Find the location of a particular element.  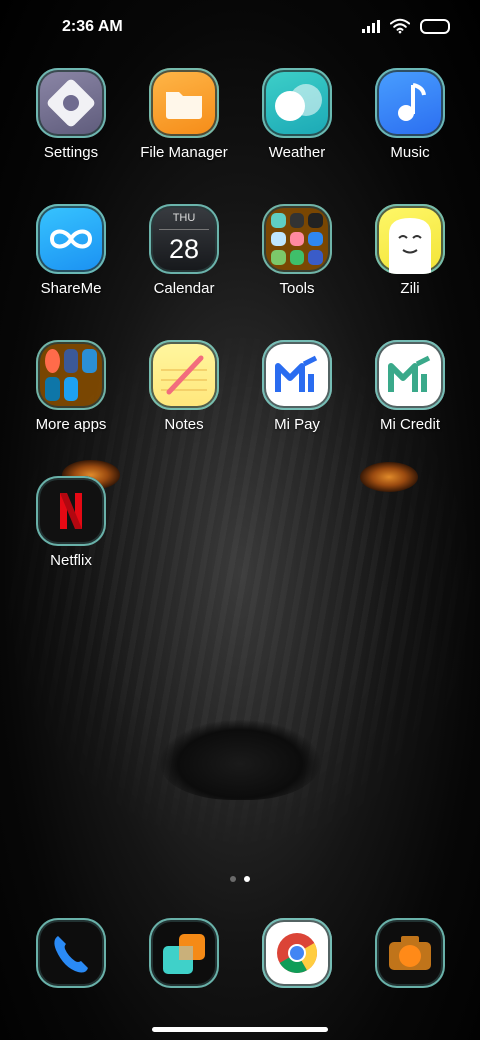

app-label: Music is located at coordinates (410, 152).